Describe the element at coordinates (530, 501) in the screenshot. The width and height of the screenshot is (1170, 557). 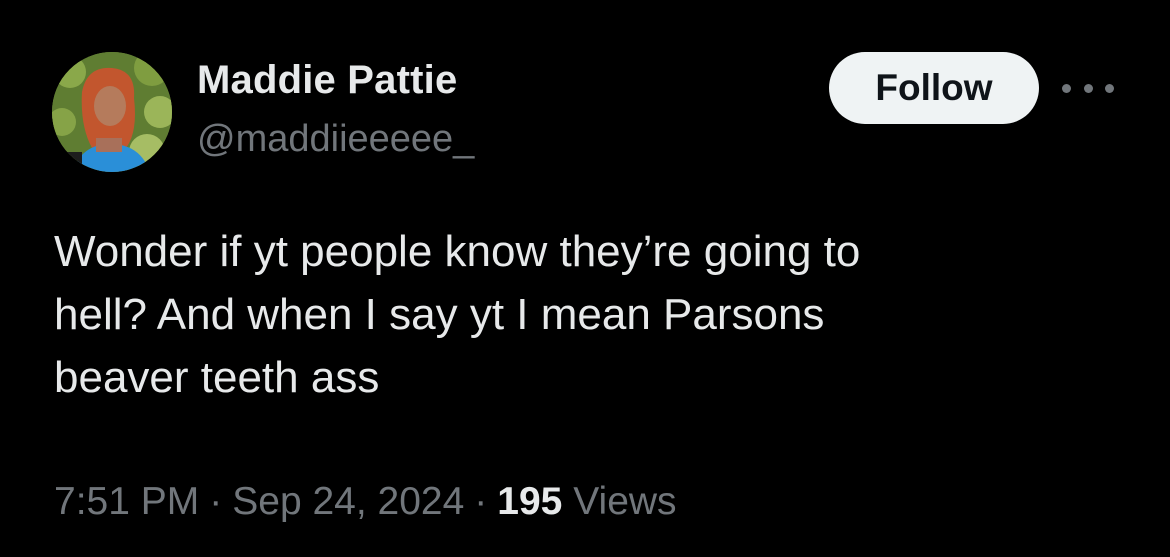
I see `views-count: 195` at that location.